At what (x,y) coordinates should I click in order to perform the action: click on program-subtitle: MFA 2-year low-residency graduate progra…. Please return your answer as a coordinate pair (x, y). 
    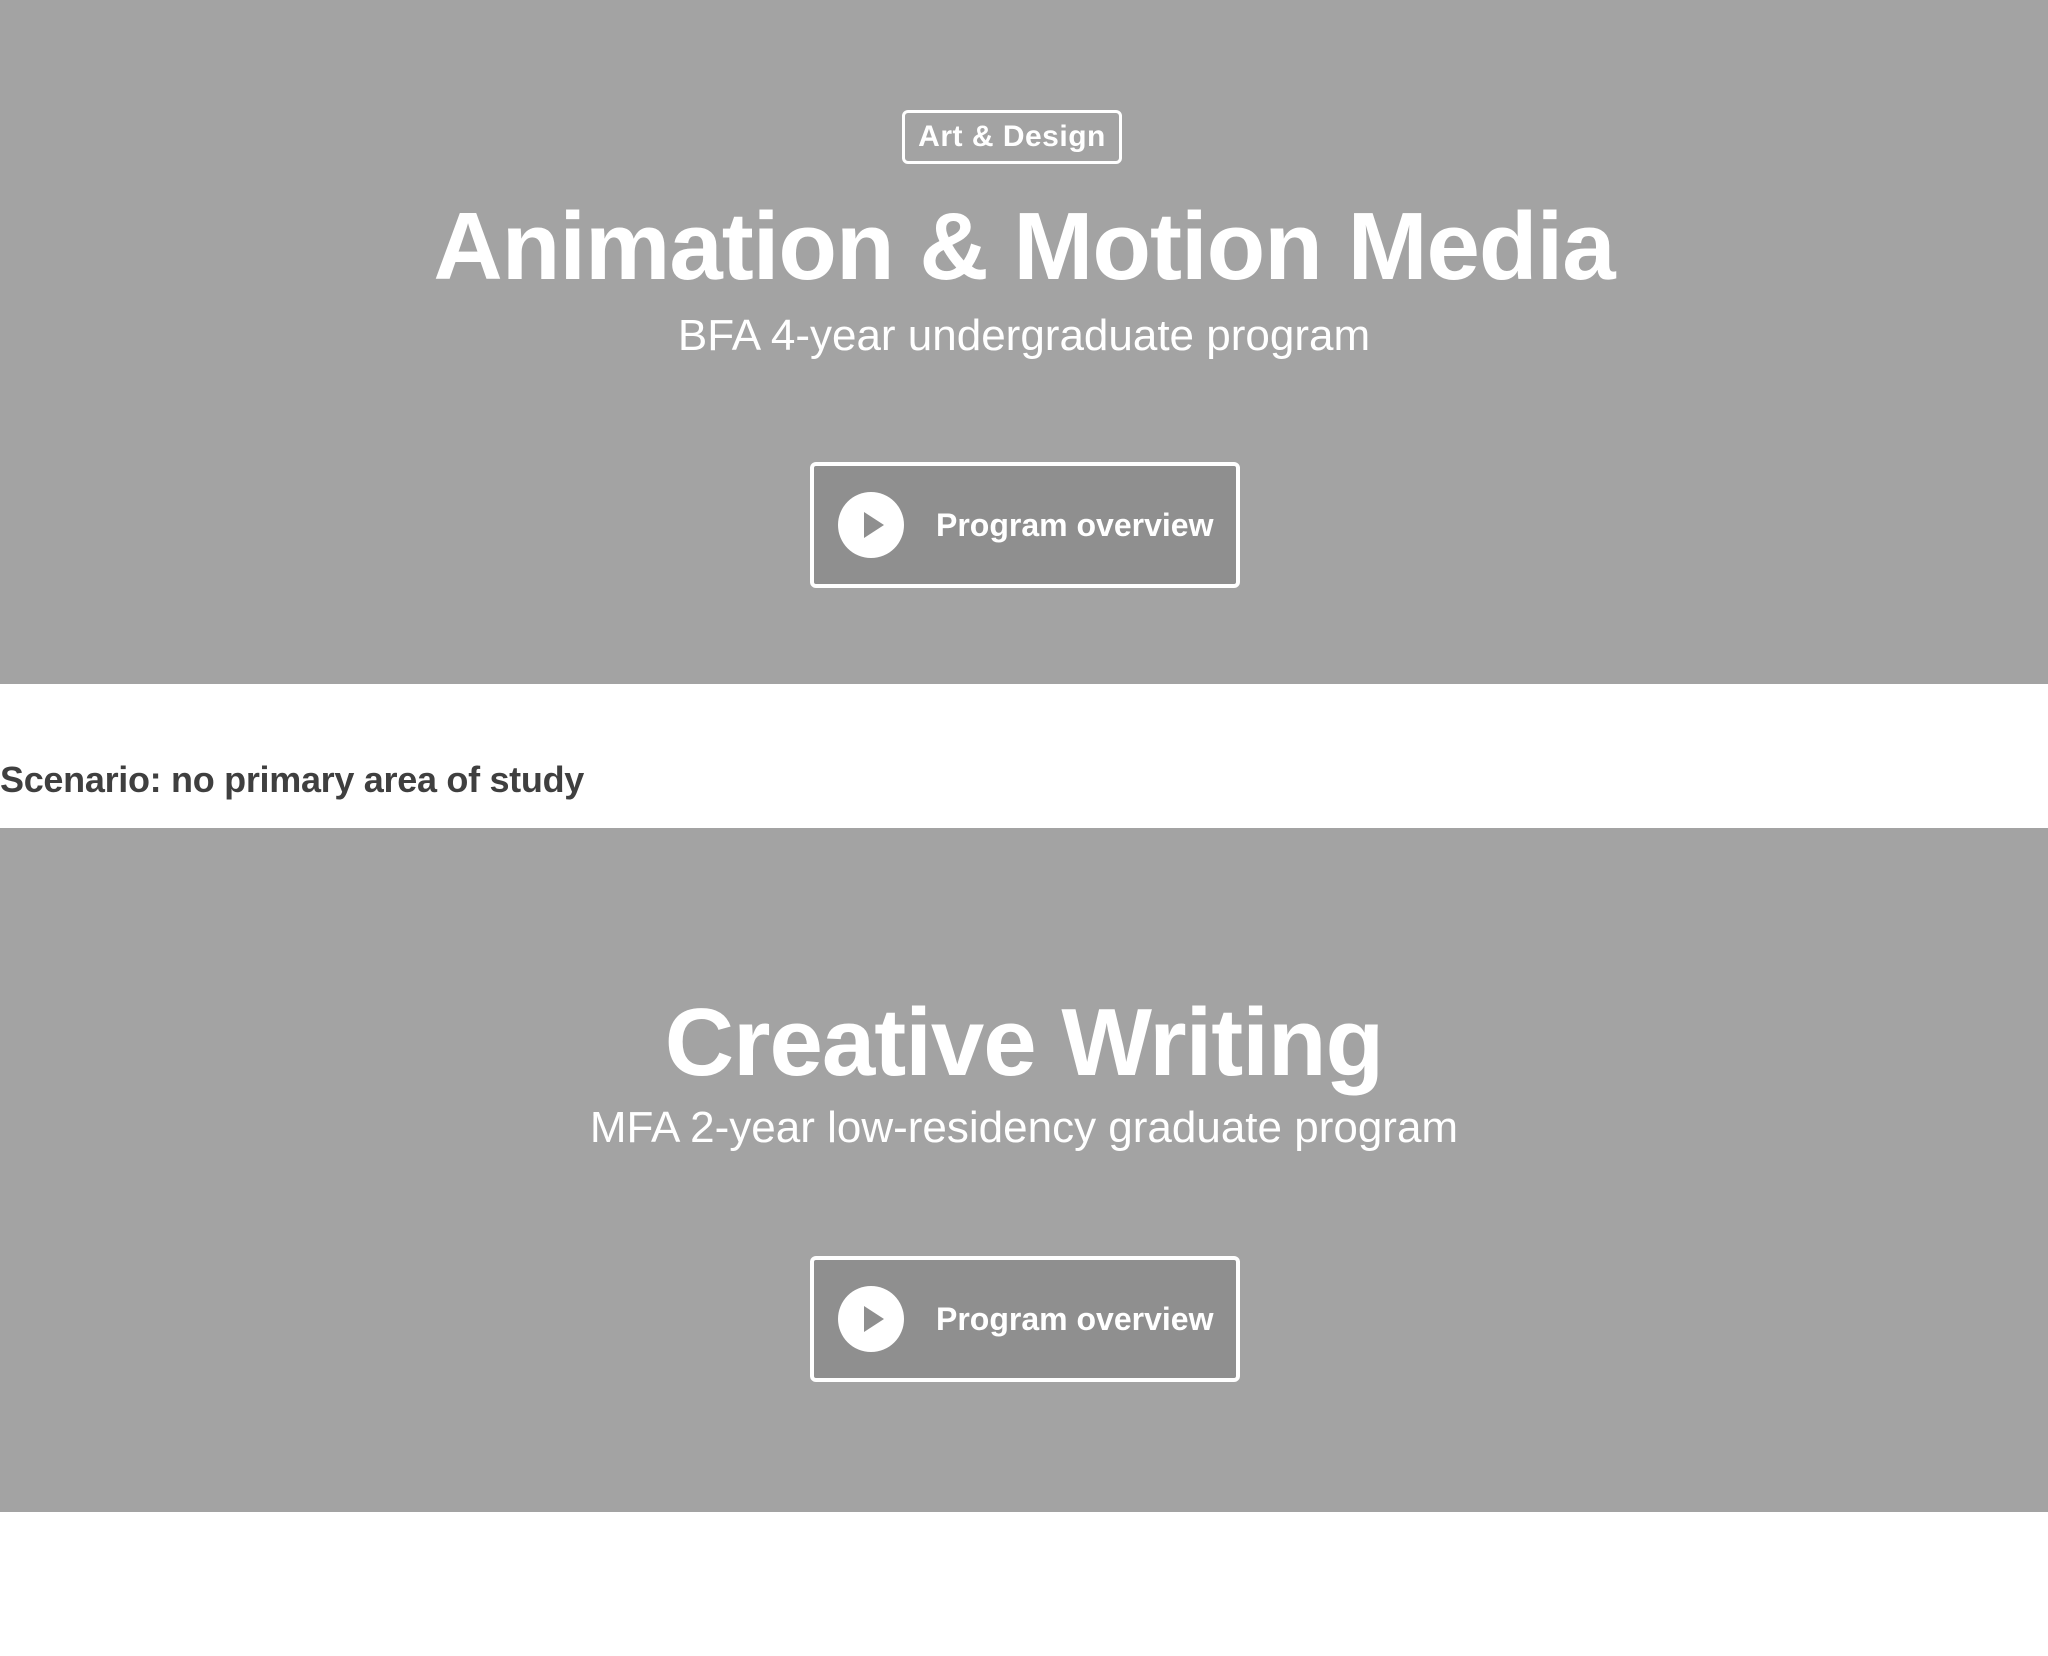
    Looking at the image, I should click on (1024, 1127).